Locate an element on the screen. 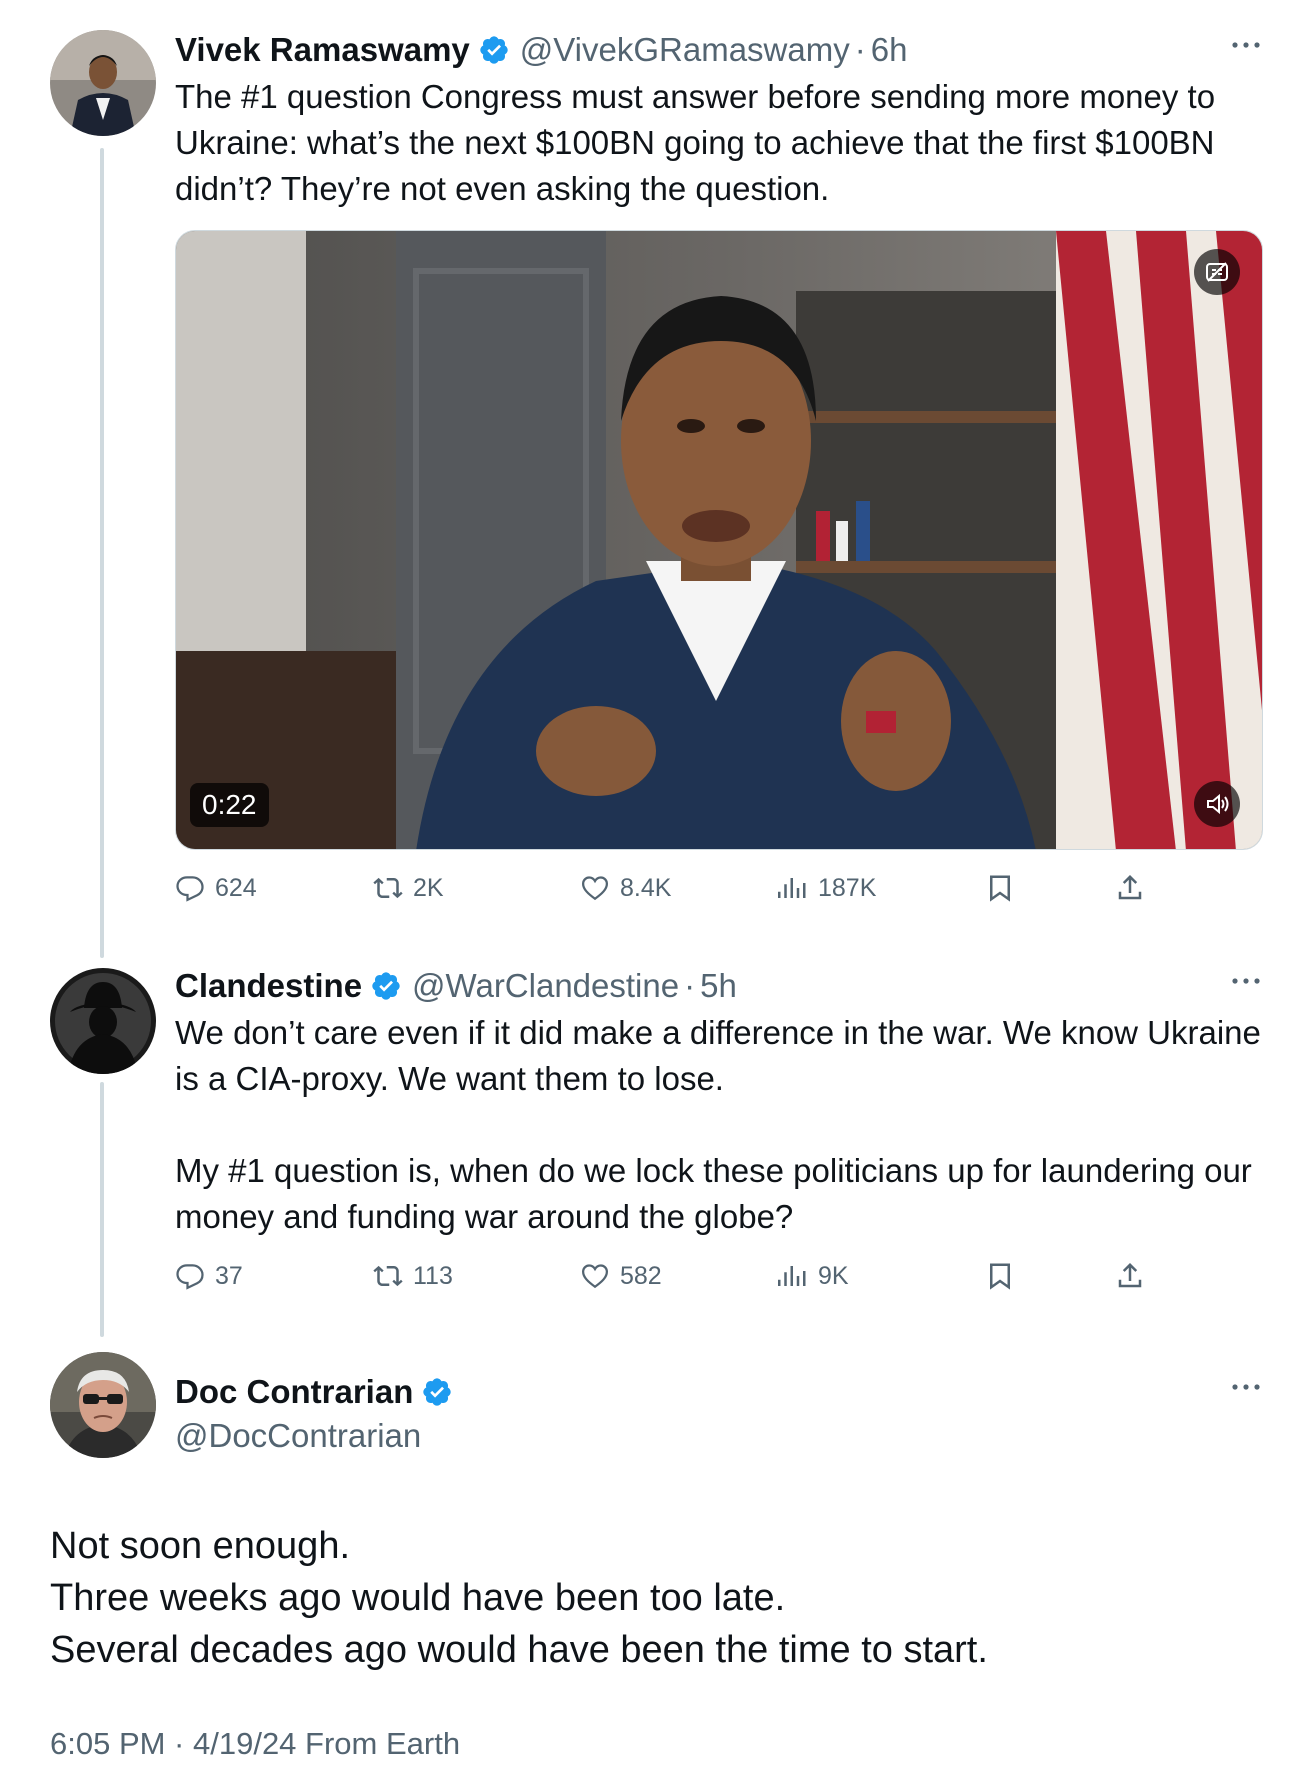  tweet-actions: 624 2K 8.4K 187K is located at coordinates (675, 888).